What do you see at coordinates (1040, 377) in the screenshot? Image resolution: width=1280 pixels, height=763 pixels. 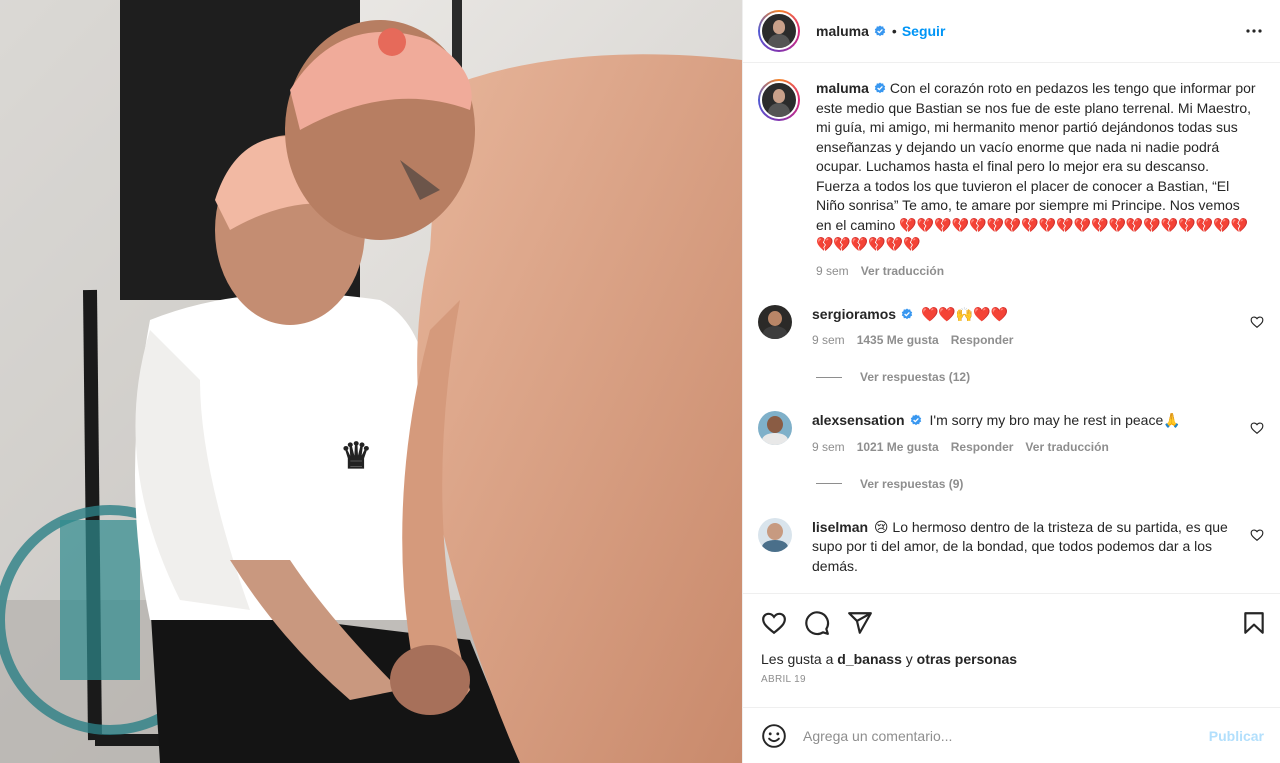 I see `view-replies-button: Ver respuestas (12)` at bounding box center [1040, 377].